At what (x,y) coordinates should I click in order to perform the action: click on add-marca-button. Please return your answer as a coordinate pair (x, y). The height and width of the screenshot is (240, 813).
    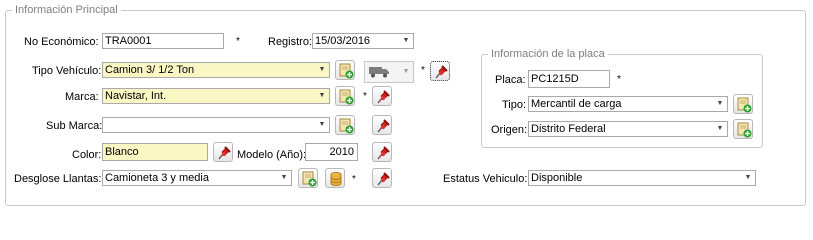
    Looking at the image, I should click on (345, 96).